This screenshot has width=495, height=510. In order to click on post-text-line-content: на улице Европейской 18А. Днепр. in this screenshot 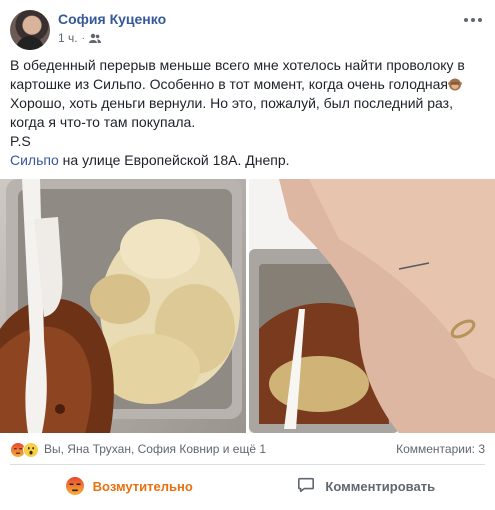, I will do `click(174, 160)`.